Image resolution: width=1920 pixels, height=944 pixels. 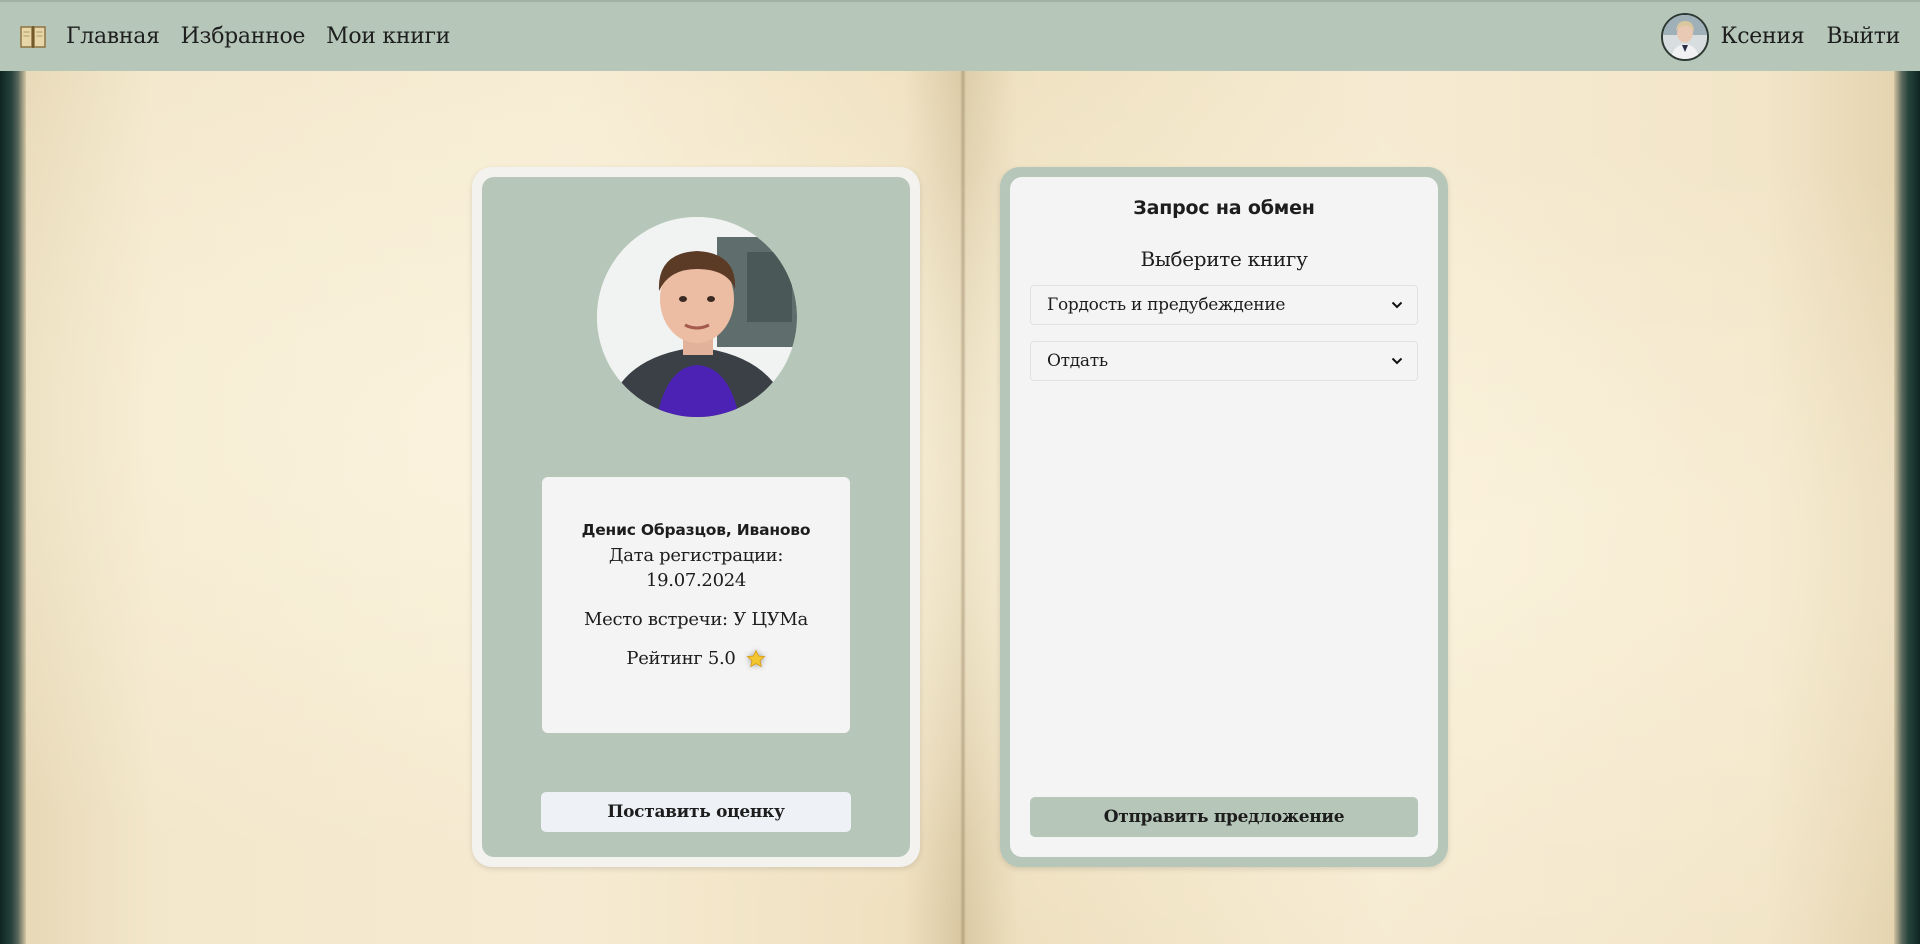 What do you see at coordinates (13, 507) in the screenshot?
I see `book-cover-edge-left` at bounding box center [13, 507].